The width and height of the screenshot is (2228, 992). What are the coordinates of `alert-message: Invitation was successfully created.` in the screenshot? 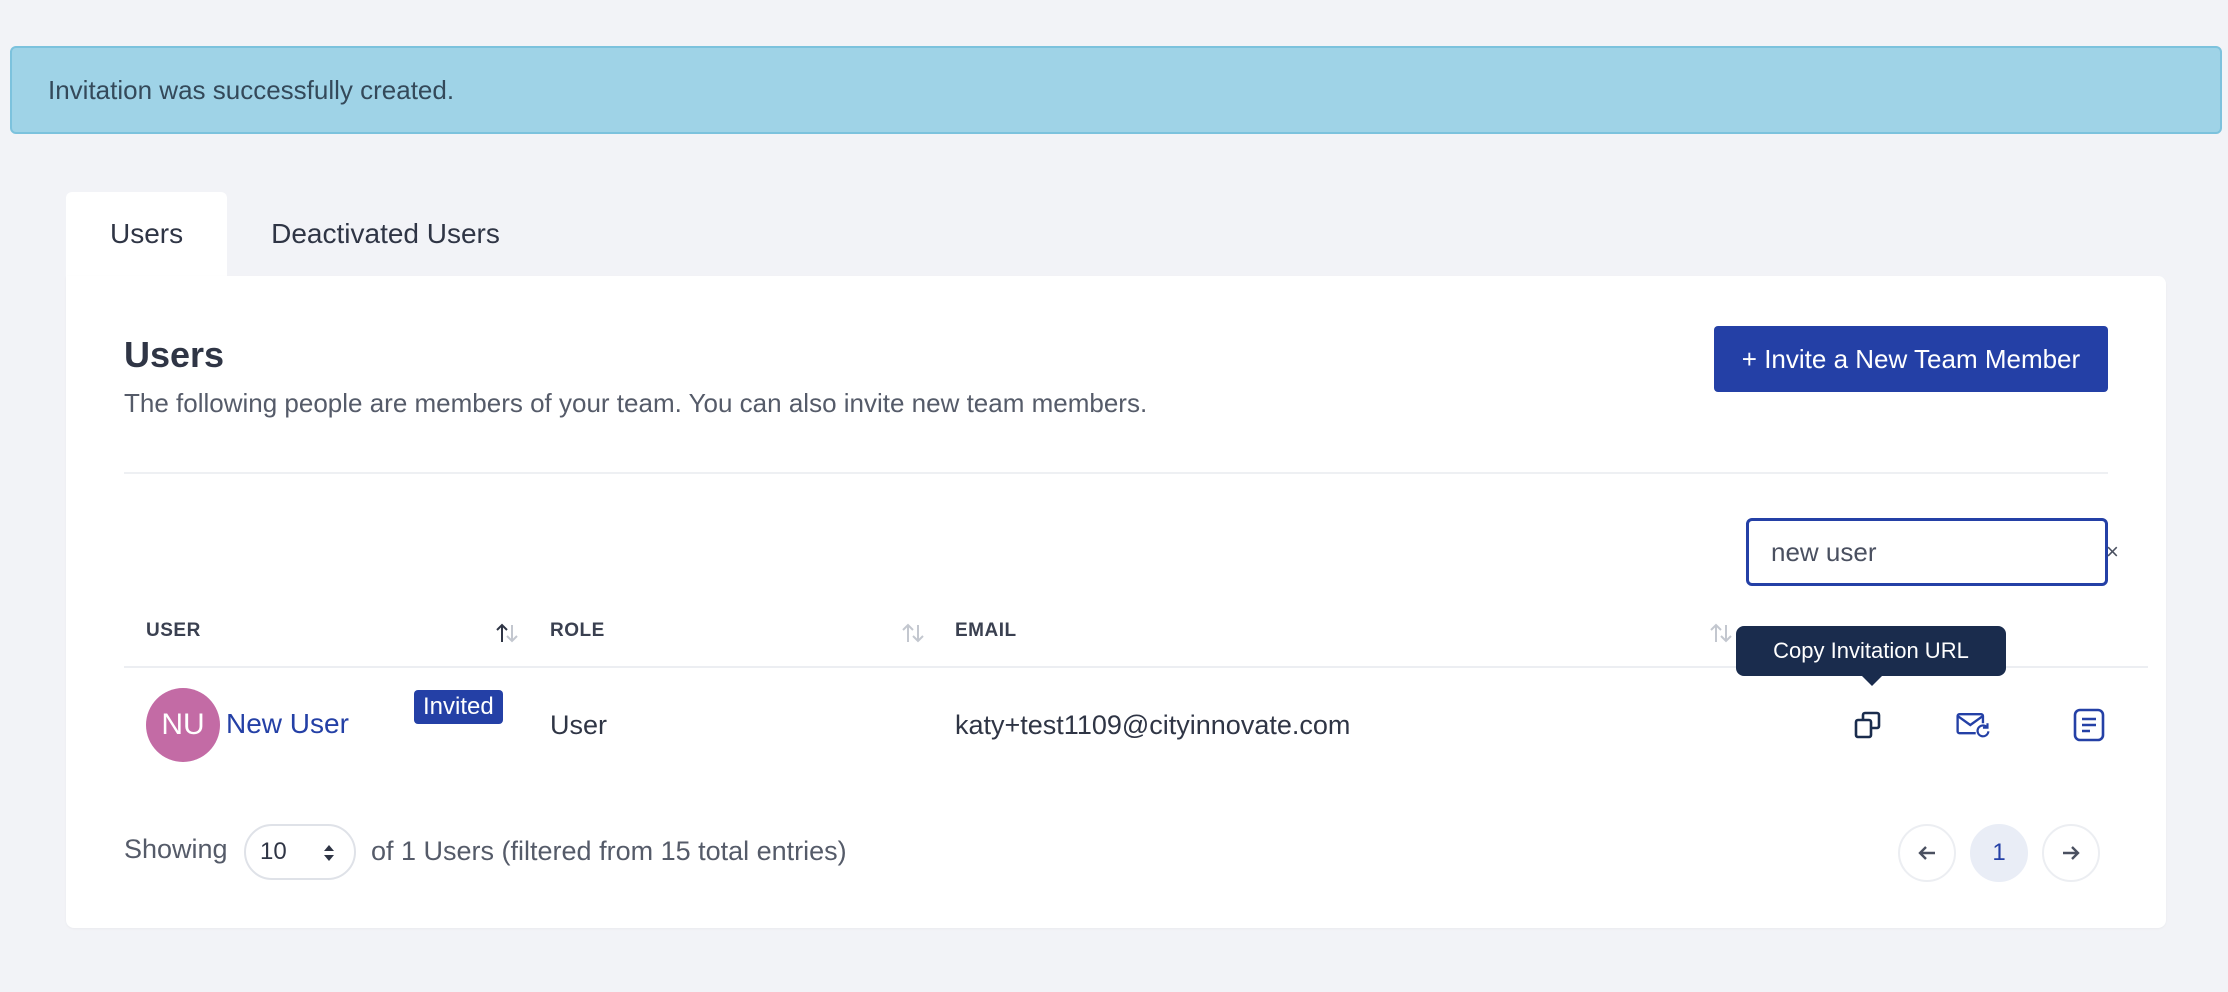 It's located at (251, 89).